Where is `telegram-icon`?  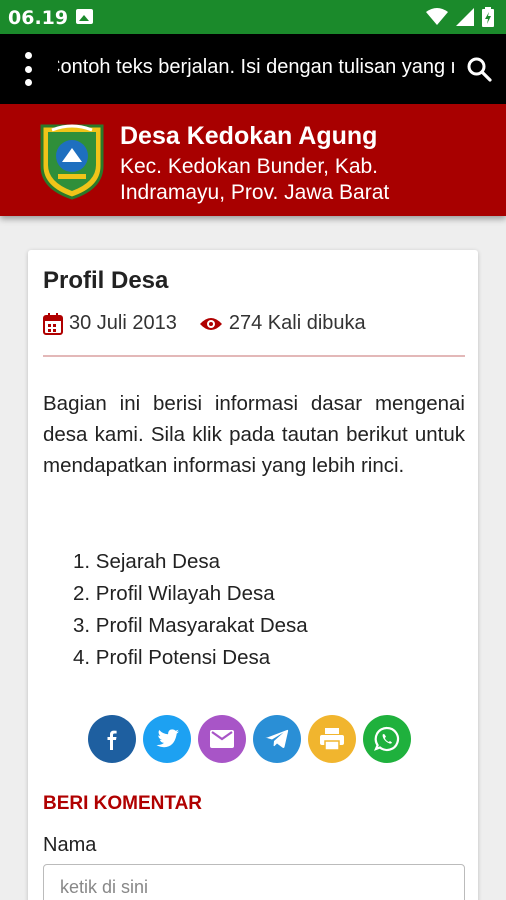
telegram-icon is located at coordinates (277, 738).